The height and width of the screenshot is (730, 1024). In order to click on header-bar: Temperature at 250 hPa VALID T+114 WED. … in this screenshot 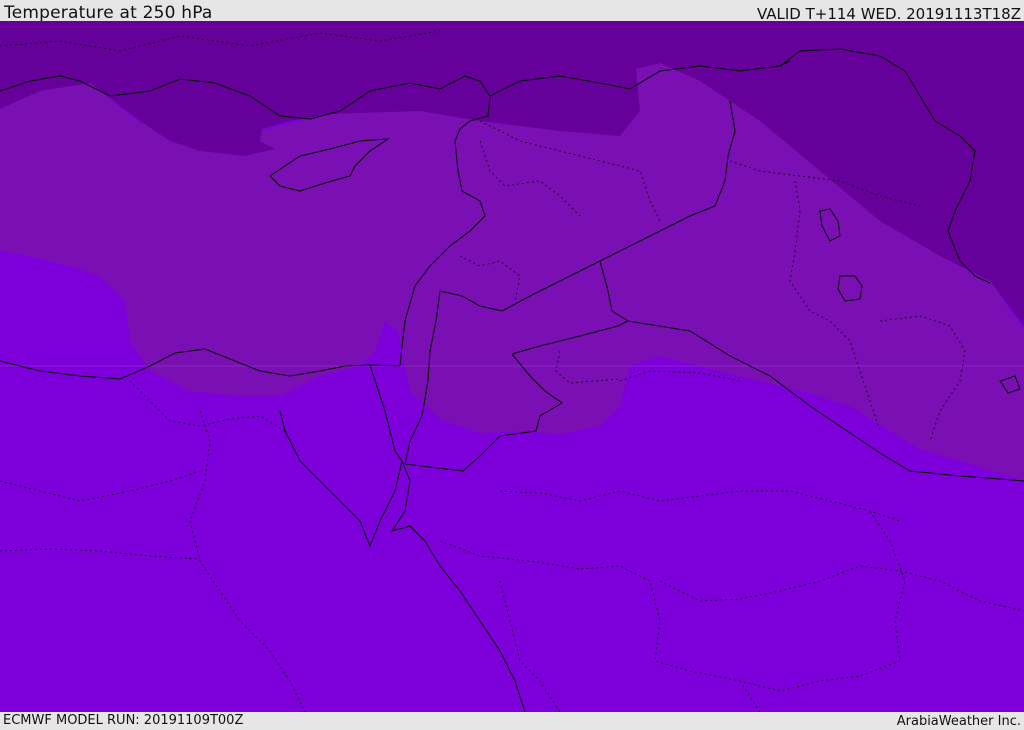, I will do `click(512, 11)`.